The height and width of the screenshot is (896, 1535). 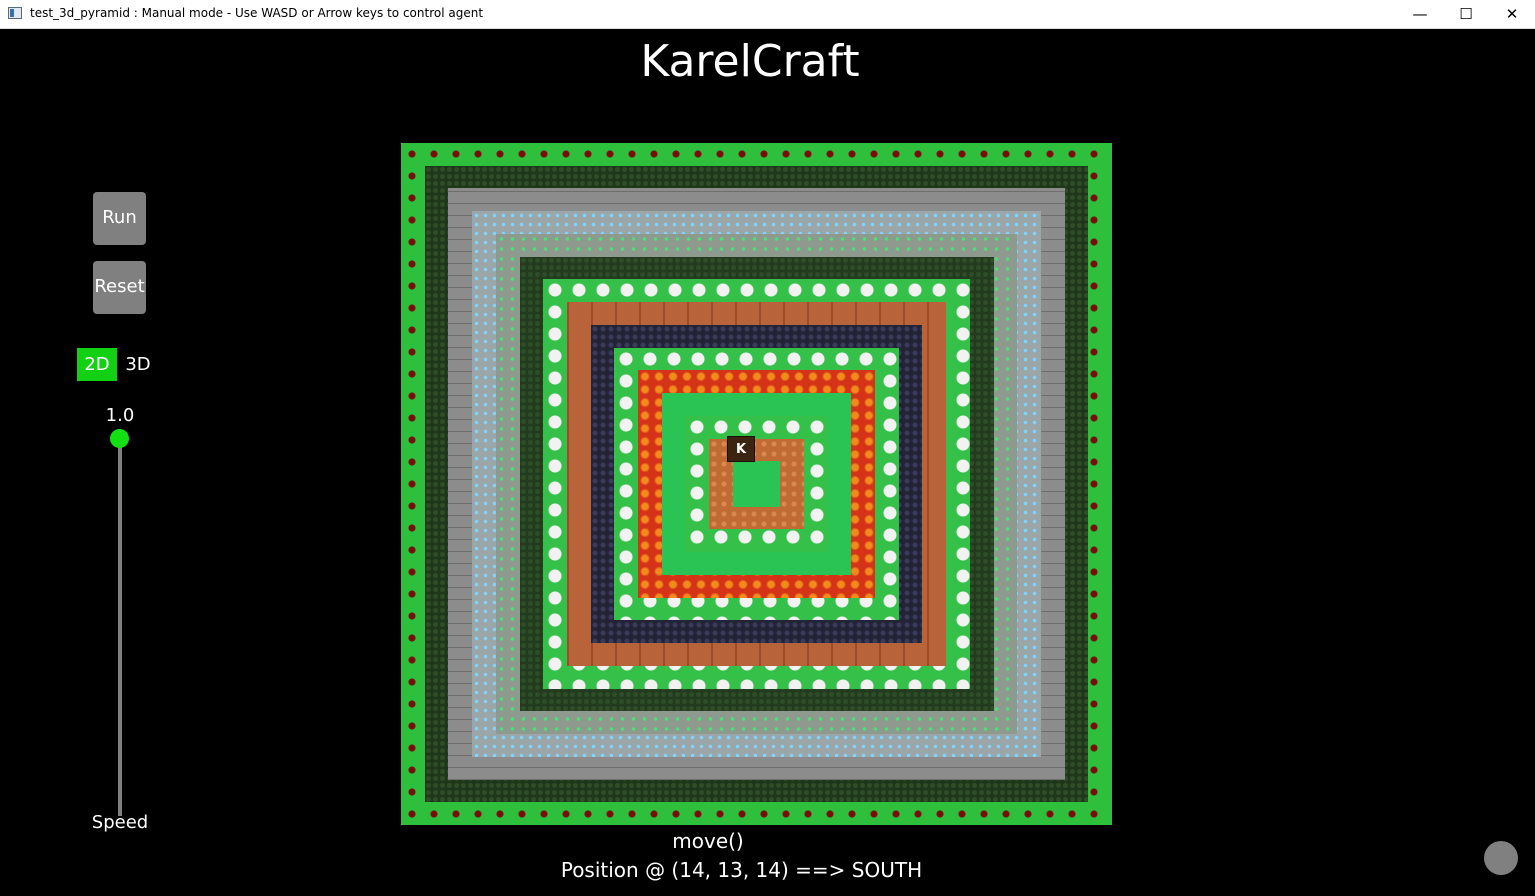 I want to click on reset-button: Reset, so click(x=119, y=287).